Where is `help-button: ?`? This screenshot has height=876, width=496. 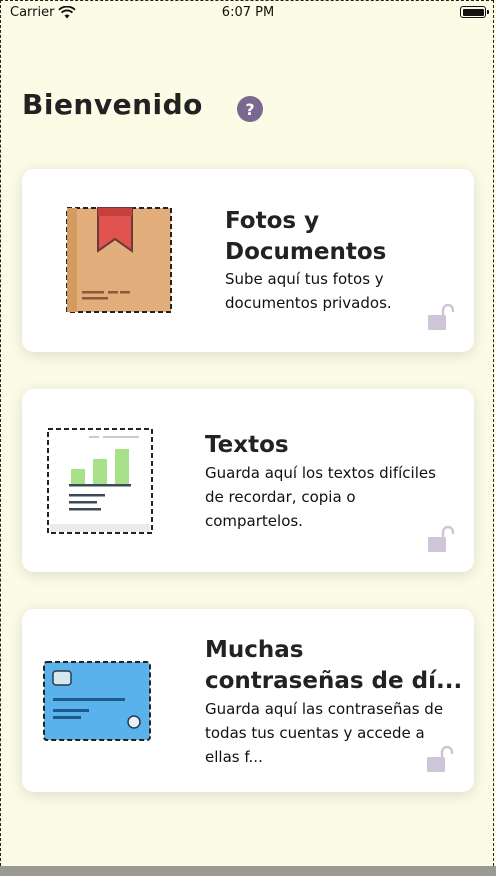
help-button: ? is located at coordinates (250, 109).